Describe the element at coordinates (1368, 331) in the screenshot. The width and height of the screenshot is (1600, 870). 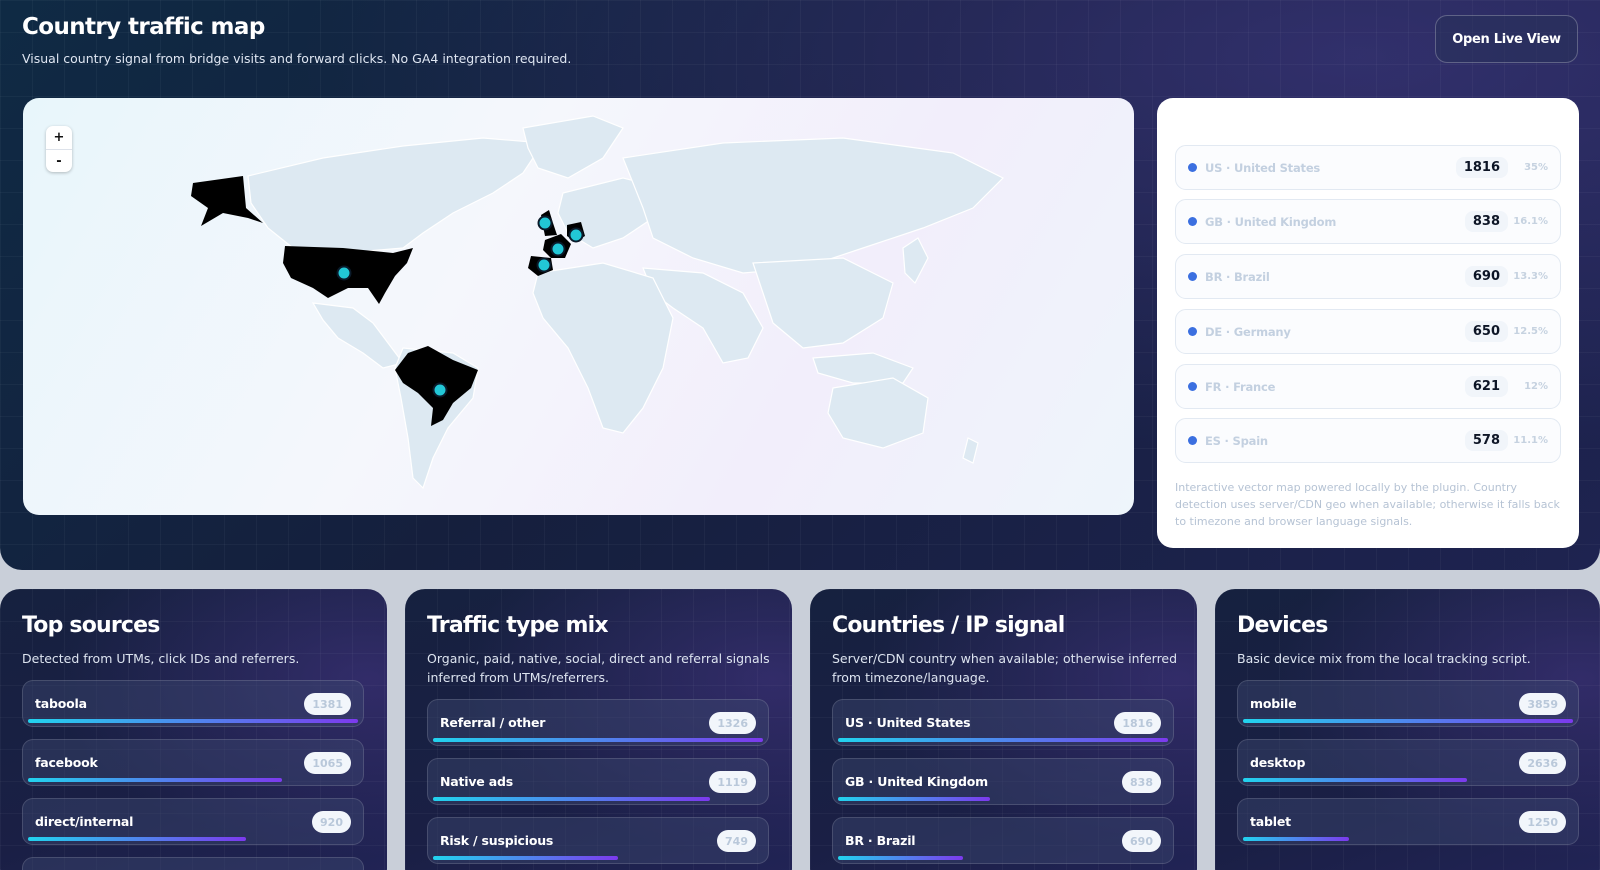
I see `country-row: DE · Germany 650 12.5%` at that location.